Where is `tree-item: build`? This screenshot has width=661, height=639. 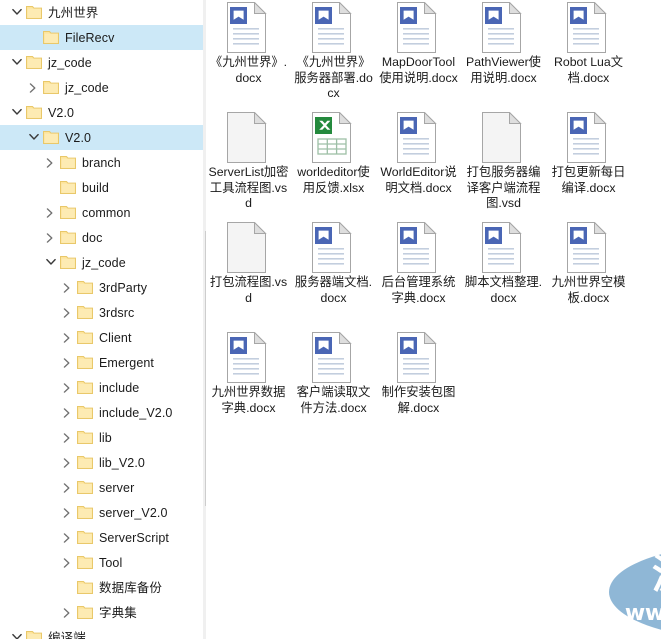 tree-item: build is located at coordinates (103, 187).